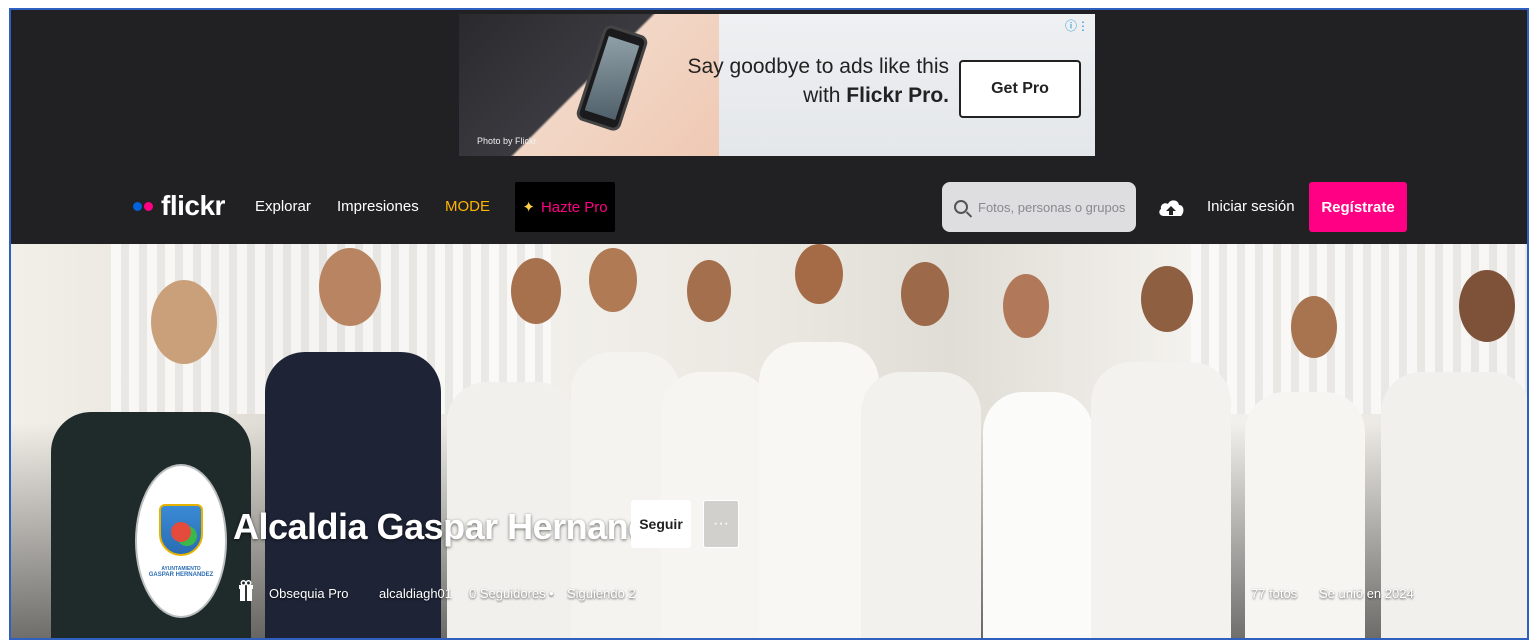 The image size is (1536, 640). I want to click on profile-username: alcaldiagh01, so click(416, 593).